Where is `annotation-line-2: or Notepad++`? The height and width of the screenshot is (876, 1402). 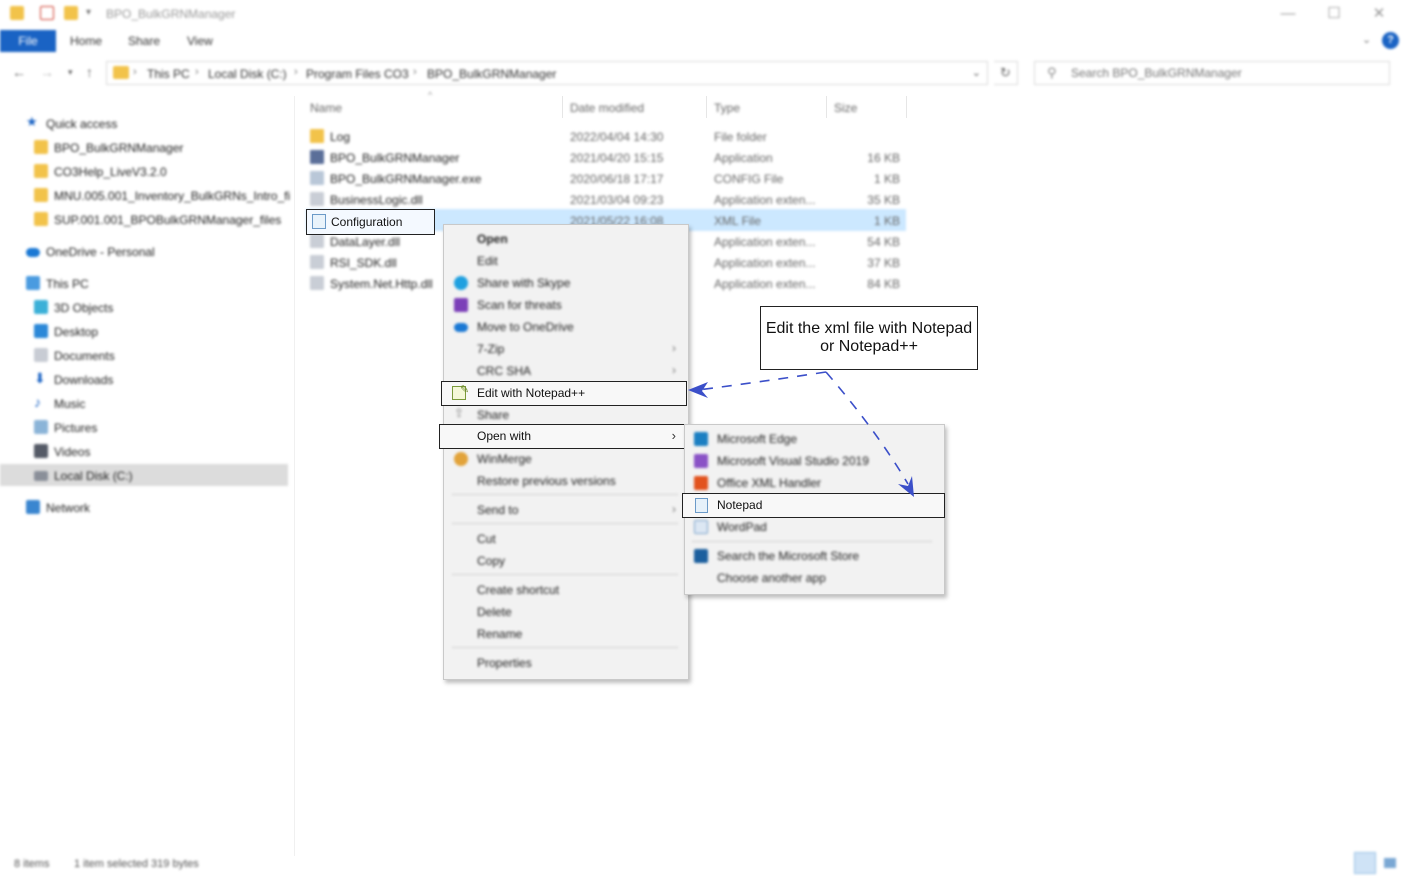 annotation-line-2: or Notepad++ is located at coordinates (869, 346).